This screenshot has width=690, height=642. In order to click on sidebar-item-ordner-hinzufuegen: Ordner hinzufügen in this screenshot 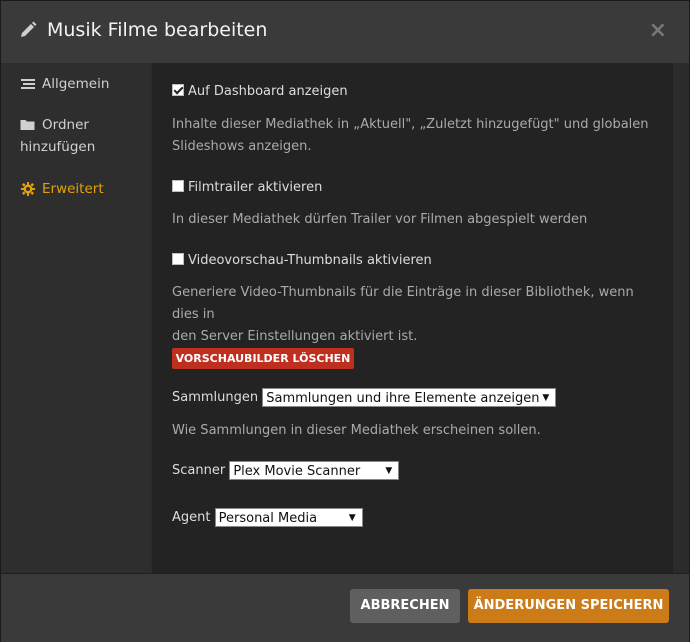, I will do `click(57, 136)`.